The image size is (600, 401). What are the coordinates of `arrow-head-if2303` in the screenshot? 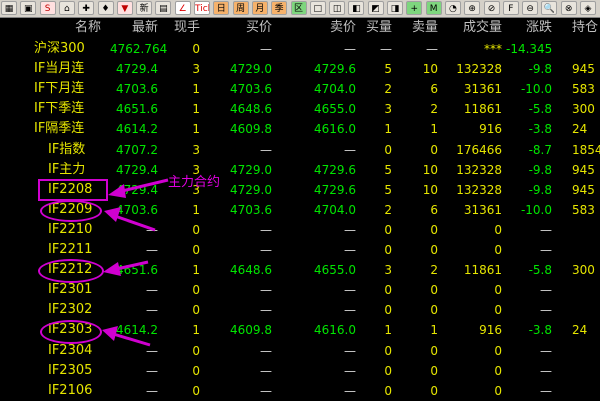 It's located at (110, 333).